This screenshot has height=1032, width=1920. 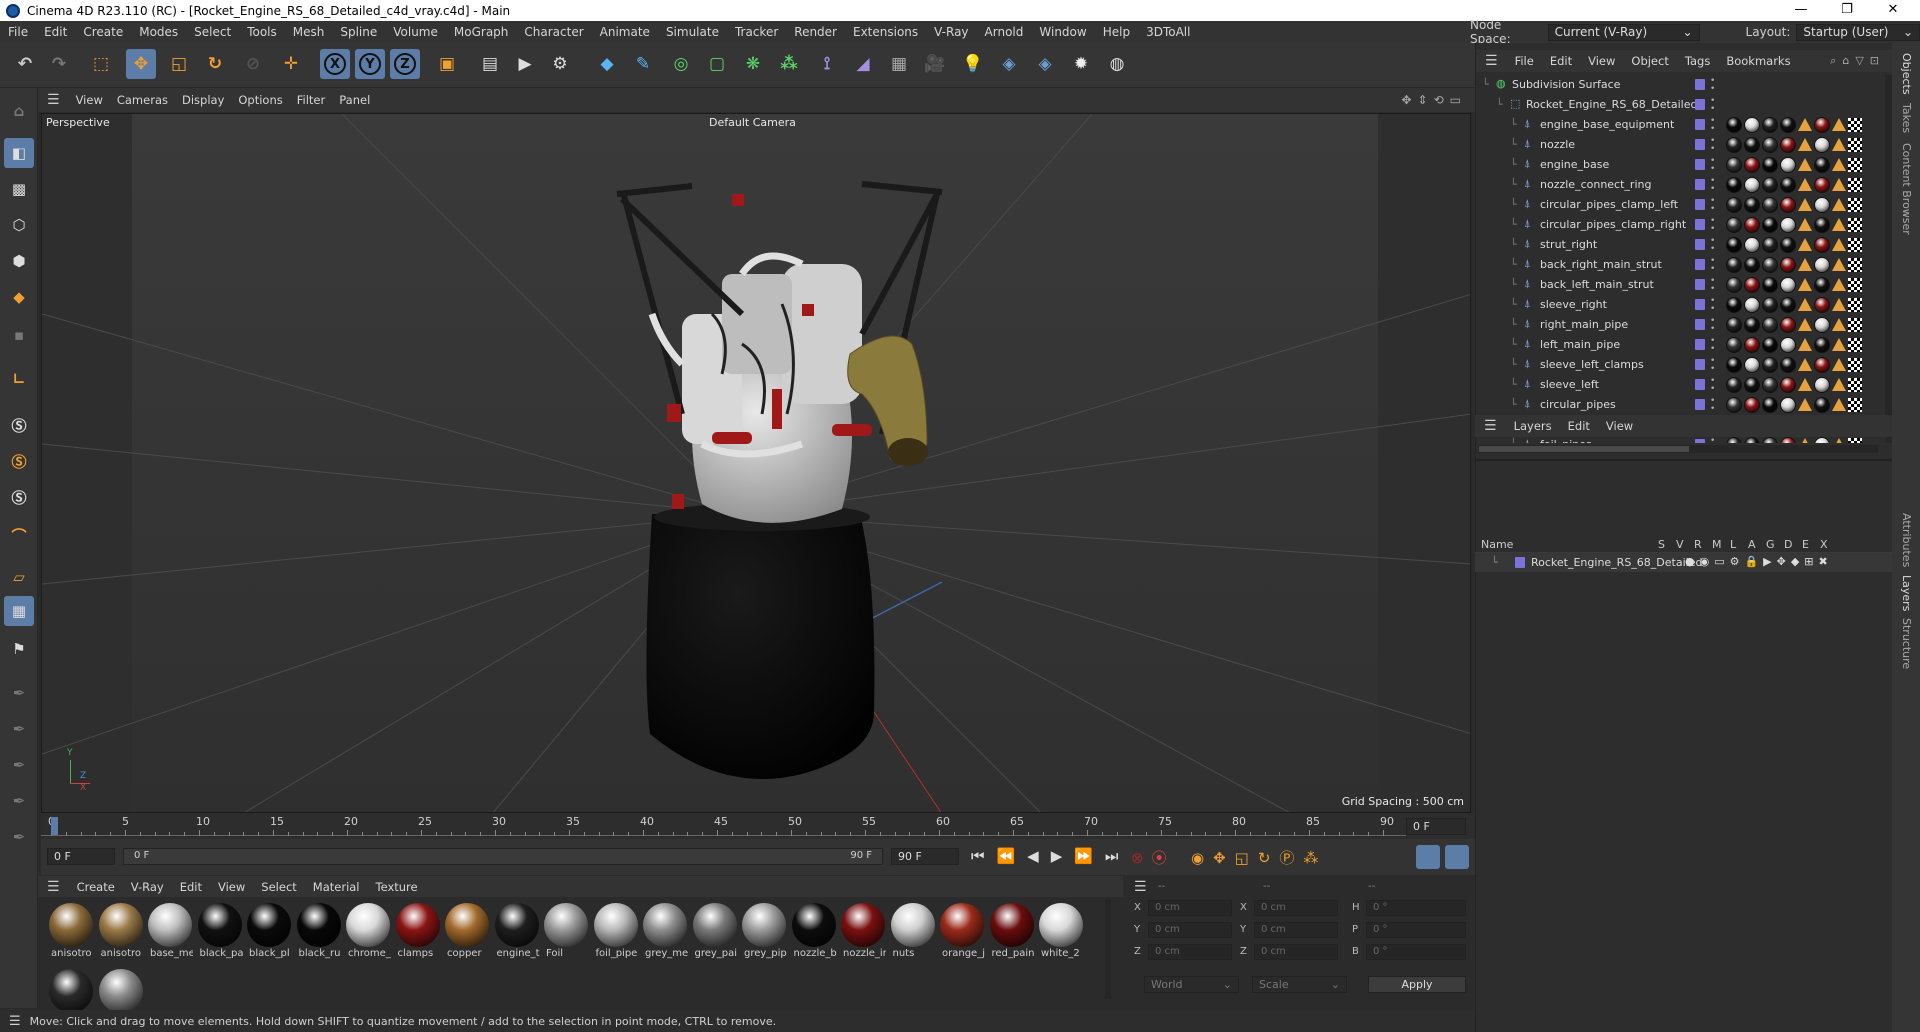 I want to click on motion-path-icon, so click(x=1428, y=857).